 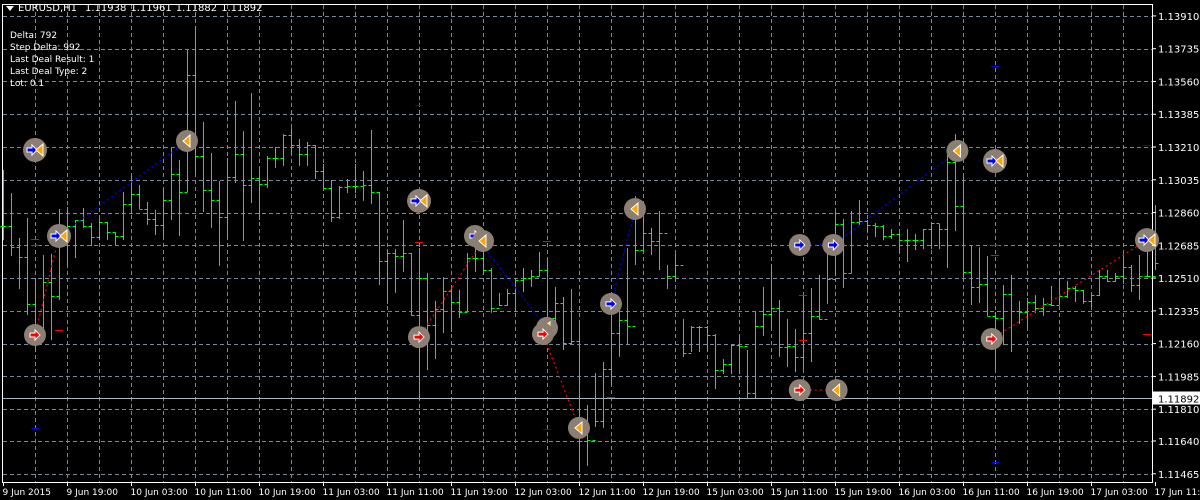 I want to click on buy-trade-line, so click(x=623, y=256).